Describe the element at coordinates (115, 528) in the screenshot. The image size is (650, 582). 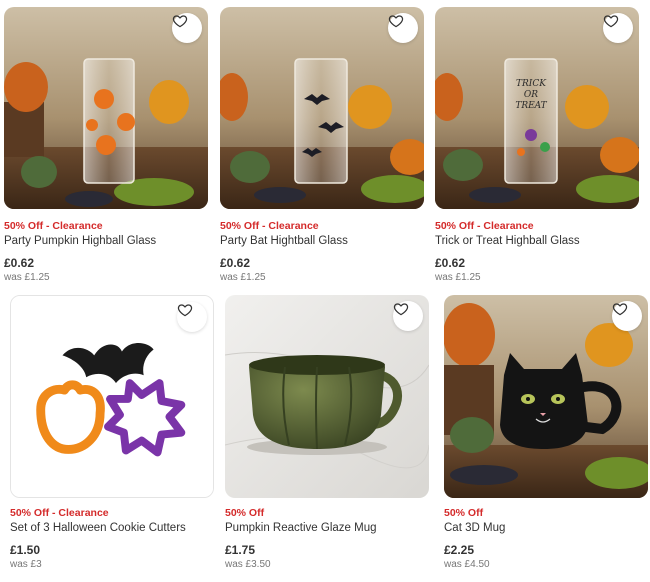
I see `product-name: Set of 3 Halloween Cookie Cutters` at that location.